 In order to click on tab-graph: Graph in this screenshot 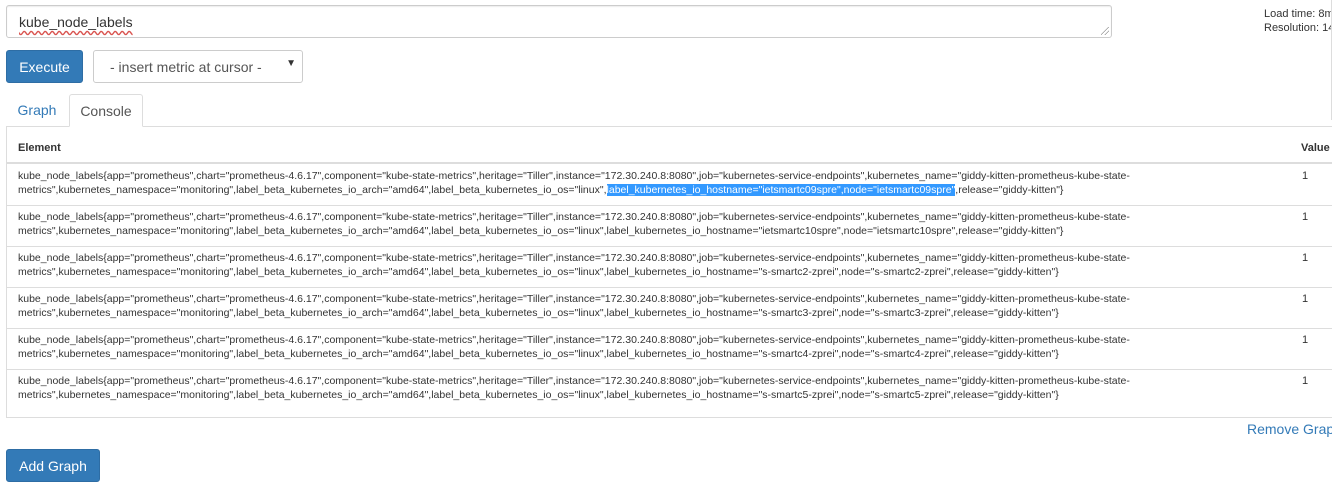, I will do `click(37, 110)`.